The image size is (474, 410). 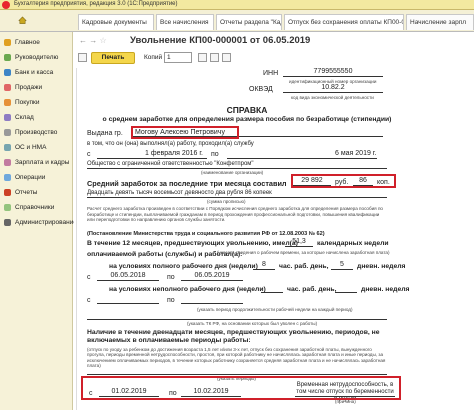 I want to click on hours-unit: час. раб. день,, so click(x=304, y=266).